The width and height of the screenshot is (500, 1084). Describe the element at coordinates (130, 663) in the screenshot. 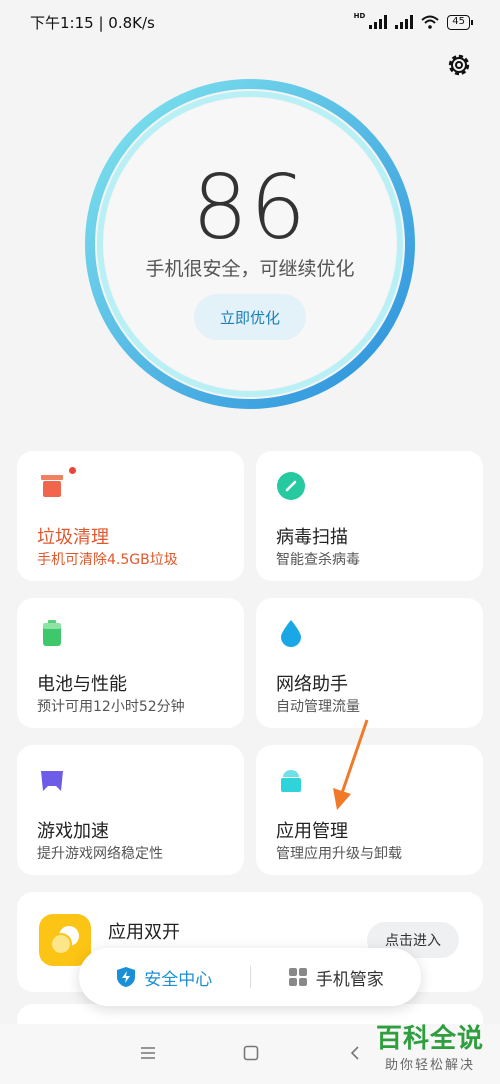

I see `card-battery-performance: 电池与性能 预计可用12小时52分钟` at that location.